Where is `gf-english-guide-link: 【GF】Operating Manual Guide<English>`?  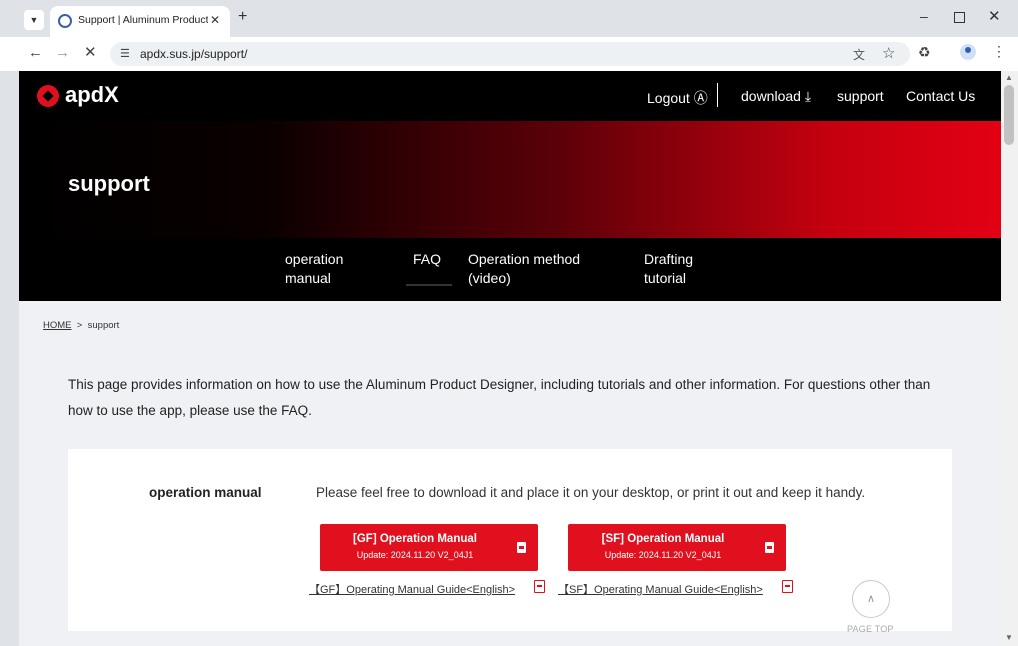 gf-english-guide-link: 【GF】Operating Manual Guide<English> is located at coordinates (412, 589).